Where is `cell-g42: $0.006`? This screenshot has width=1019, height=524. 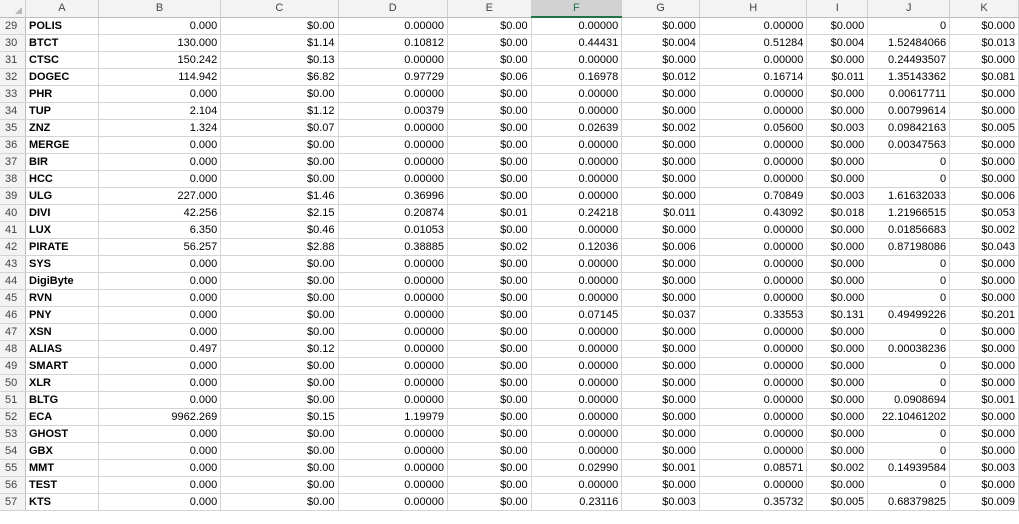
cell-g42: $0.006 is located at coordinates (660, 247).